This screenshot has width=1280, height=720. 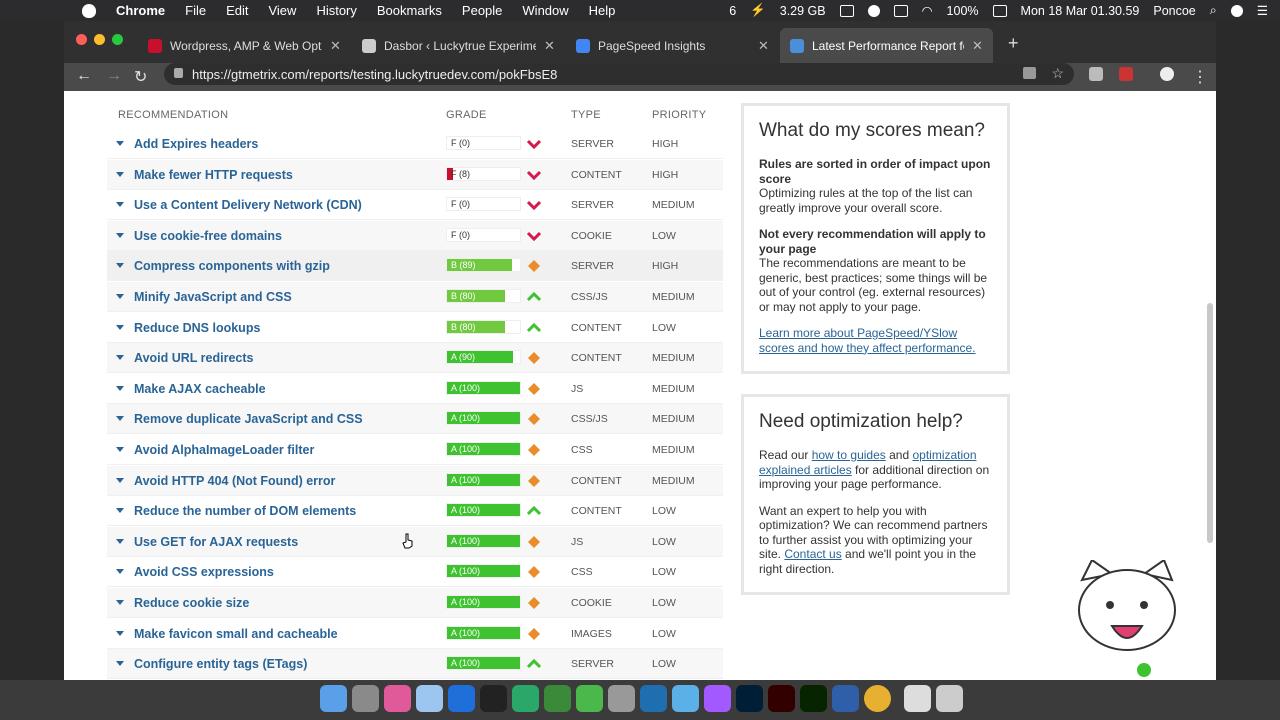 What do you see at coordinates (213, 297) in the screenshot?
I see `recommendation-name: Minify JavaScript and CSS` at bounding box center [213, 297].